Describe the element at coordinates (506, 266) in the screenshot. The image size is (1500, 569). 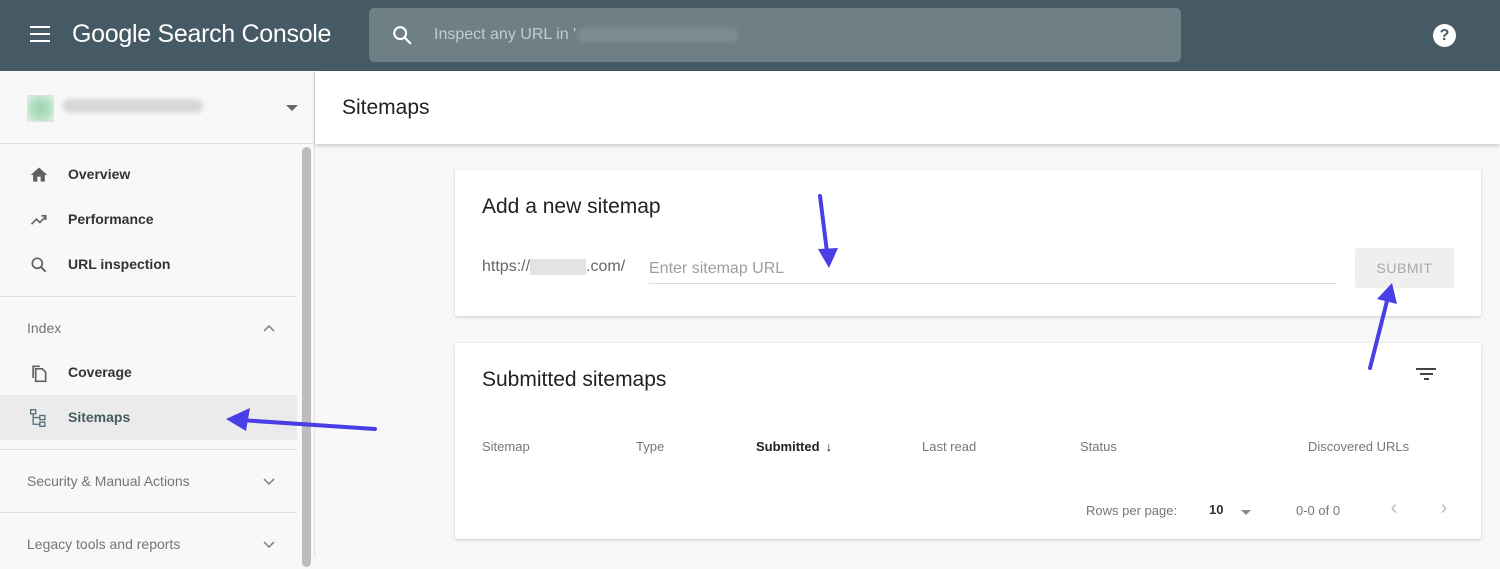
I see `url-prefix-scheme: https://` at that location.